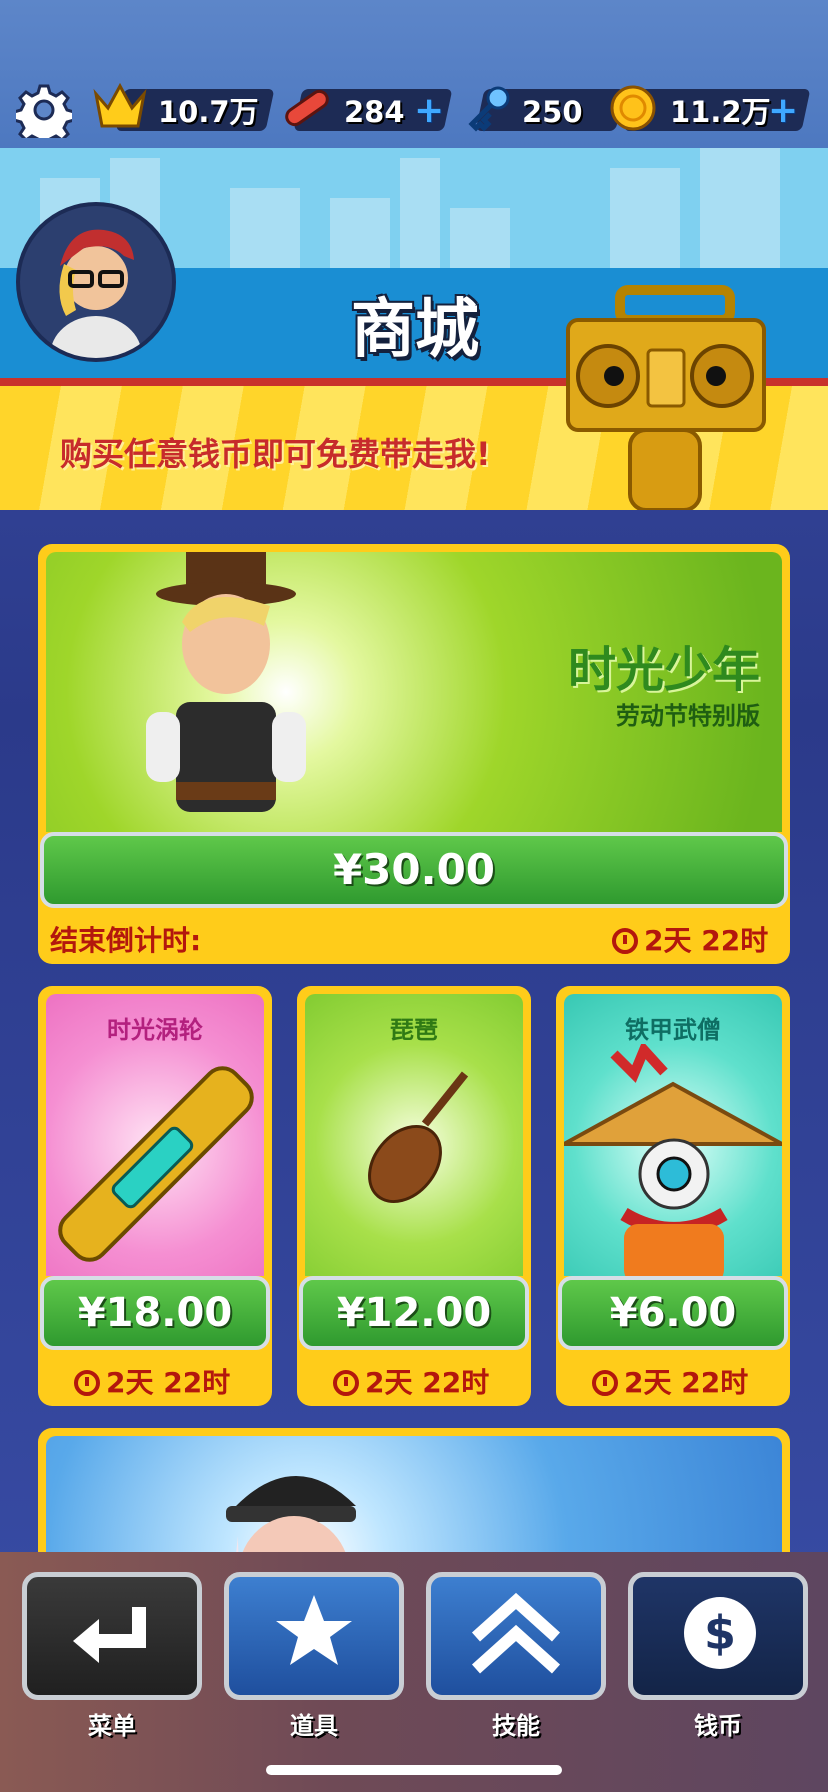  What do you see at coordinates (783, 111) in the screenshot?
I see `coins-plus-button: +` at bounding box center [783, 111].